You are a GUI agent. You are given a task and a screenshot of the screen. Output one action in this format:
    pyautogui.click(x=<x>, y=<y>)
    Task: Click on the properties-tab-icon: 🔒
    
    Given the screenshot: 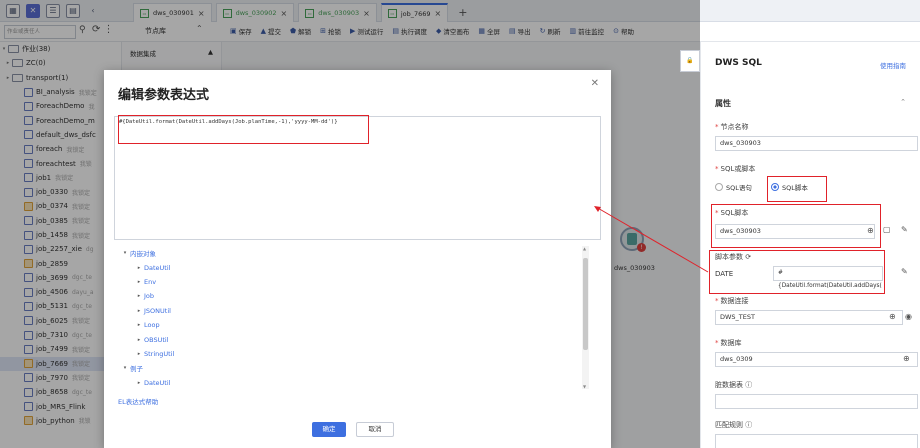 What is the action you would take?
    pyautogui.click(x=690, y=61)
    